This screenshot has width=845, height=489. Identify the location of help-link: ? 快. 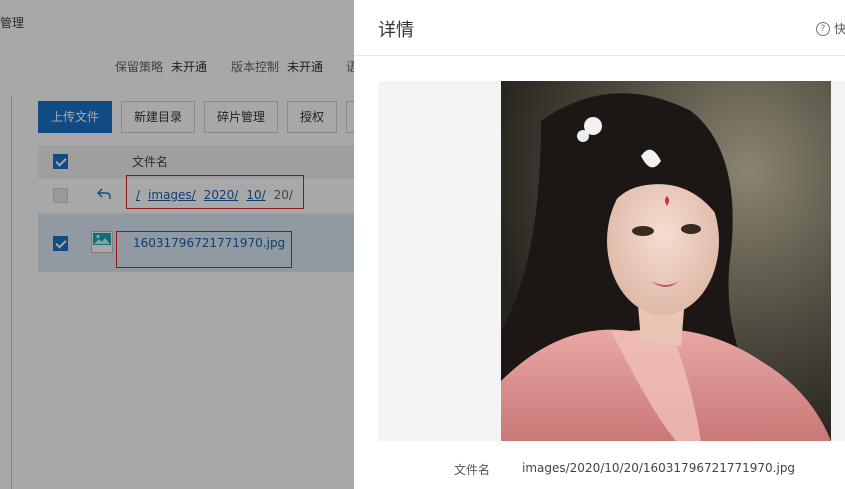
(830, 28).